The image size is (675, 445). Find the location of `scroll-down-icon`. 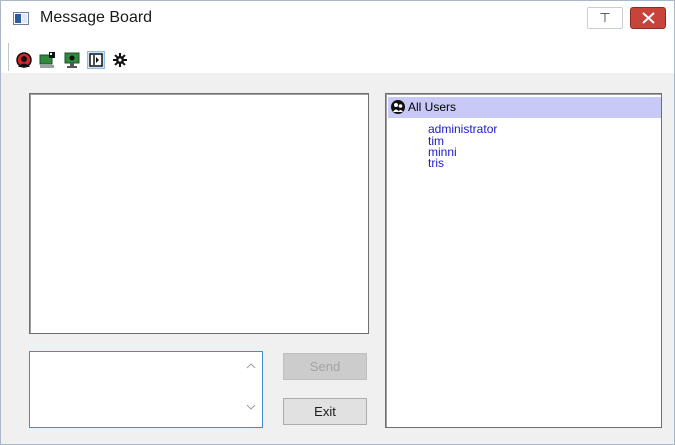

scroll-down-icon is located at coordinates (251, 411).